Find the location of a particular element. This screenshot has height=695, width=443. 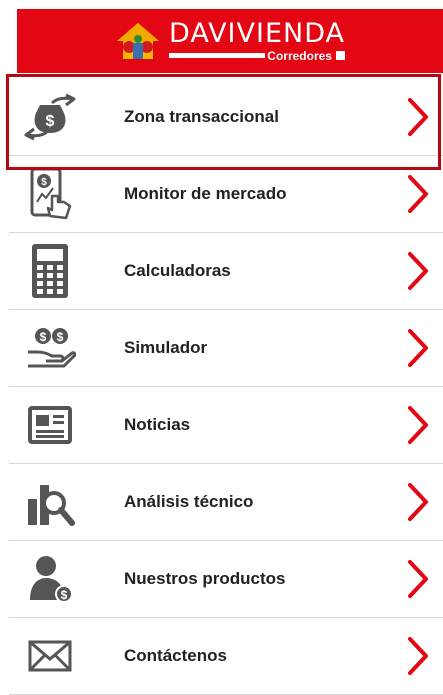

menu-item-calculadoras: Calculadoras is located at coordinates (226, 271).